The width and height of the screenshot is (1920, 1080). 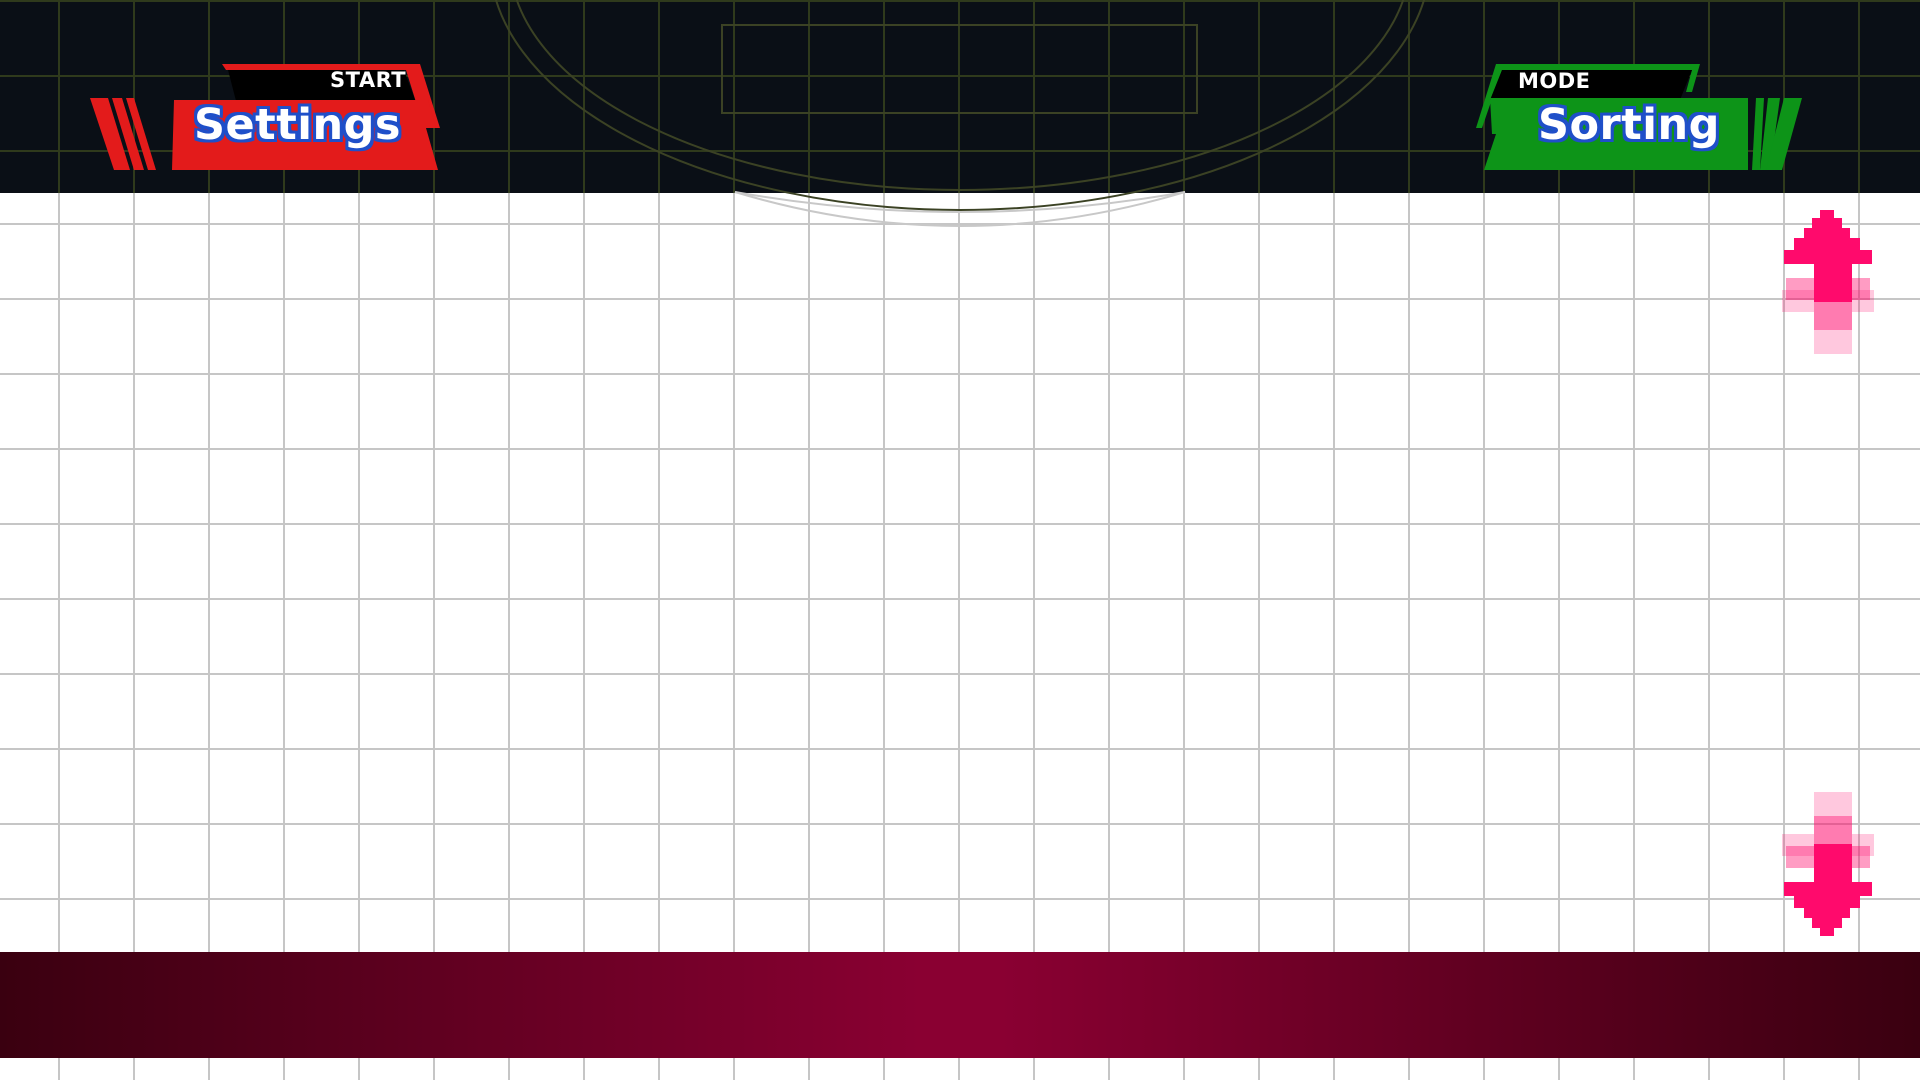 What do you see at coordinates (1554, 81) in the screenshot?
I see `sorting-hint: MODE` at bounding box center [1554, 81].